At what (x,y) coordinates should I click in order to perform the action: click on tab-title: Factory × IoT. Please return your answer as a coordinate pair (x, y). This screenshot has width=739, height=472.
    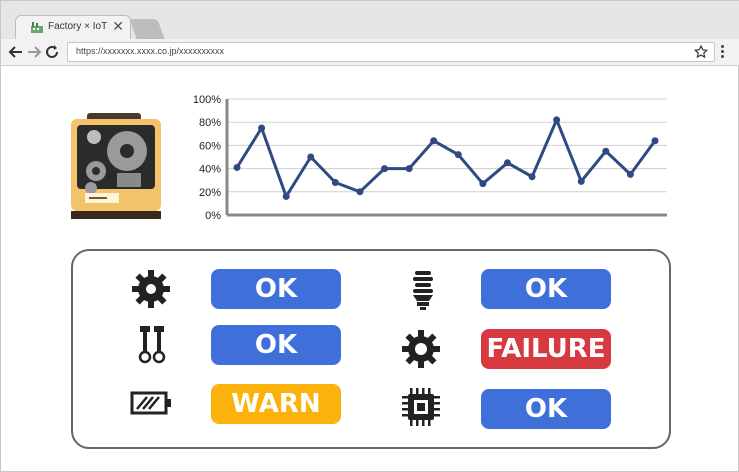
    Looking at the image, I should click on (78, 26).